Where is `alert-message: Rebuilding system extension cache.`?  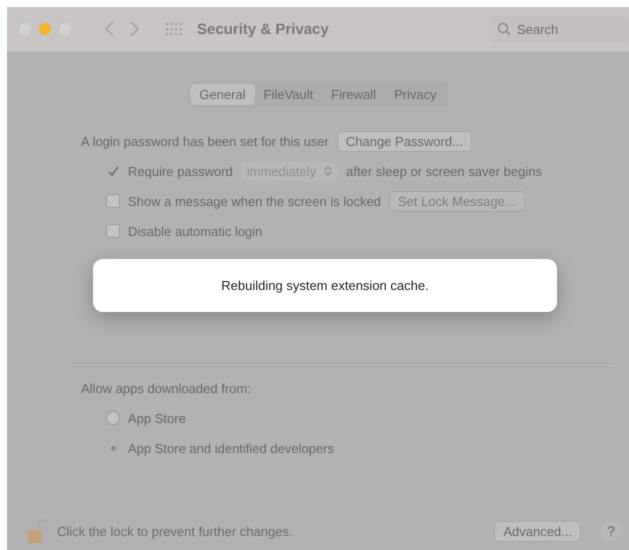
alert-message: Rebuilding system extension cache. is located at coordinates (325, 285).